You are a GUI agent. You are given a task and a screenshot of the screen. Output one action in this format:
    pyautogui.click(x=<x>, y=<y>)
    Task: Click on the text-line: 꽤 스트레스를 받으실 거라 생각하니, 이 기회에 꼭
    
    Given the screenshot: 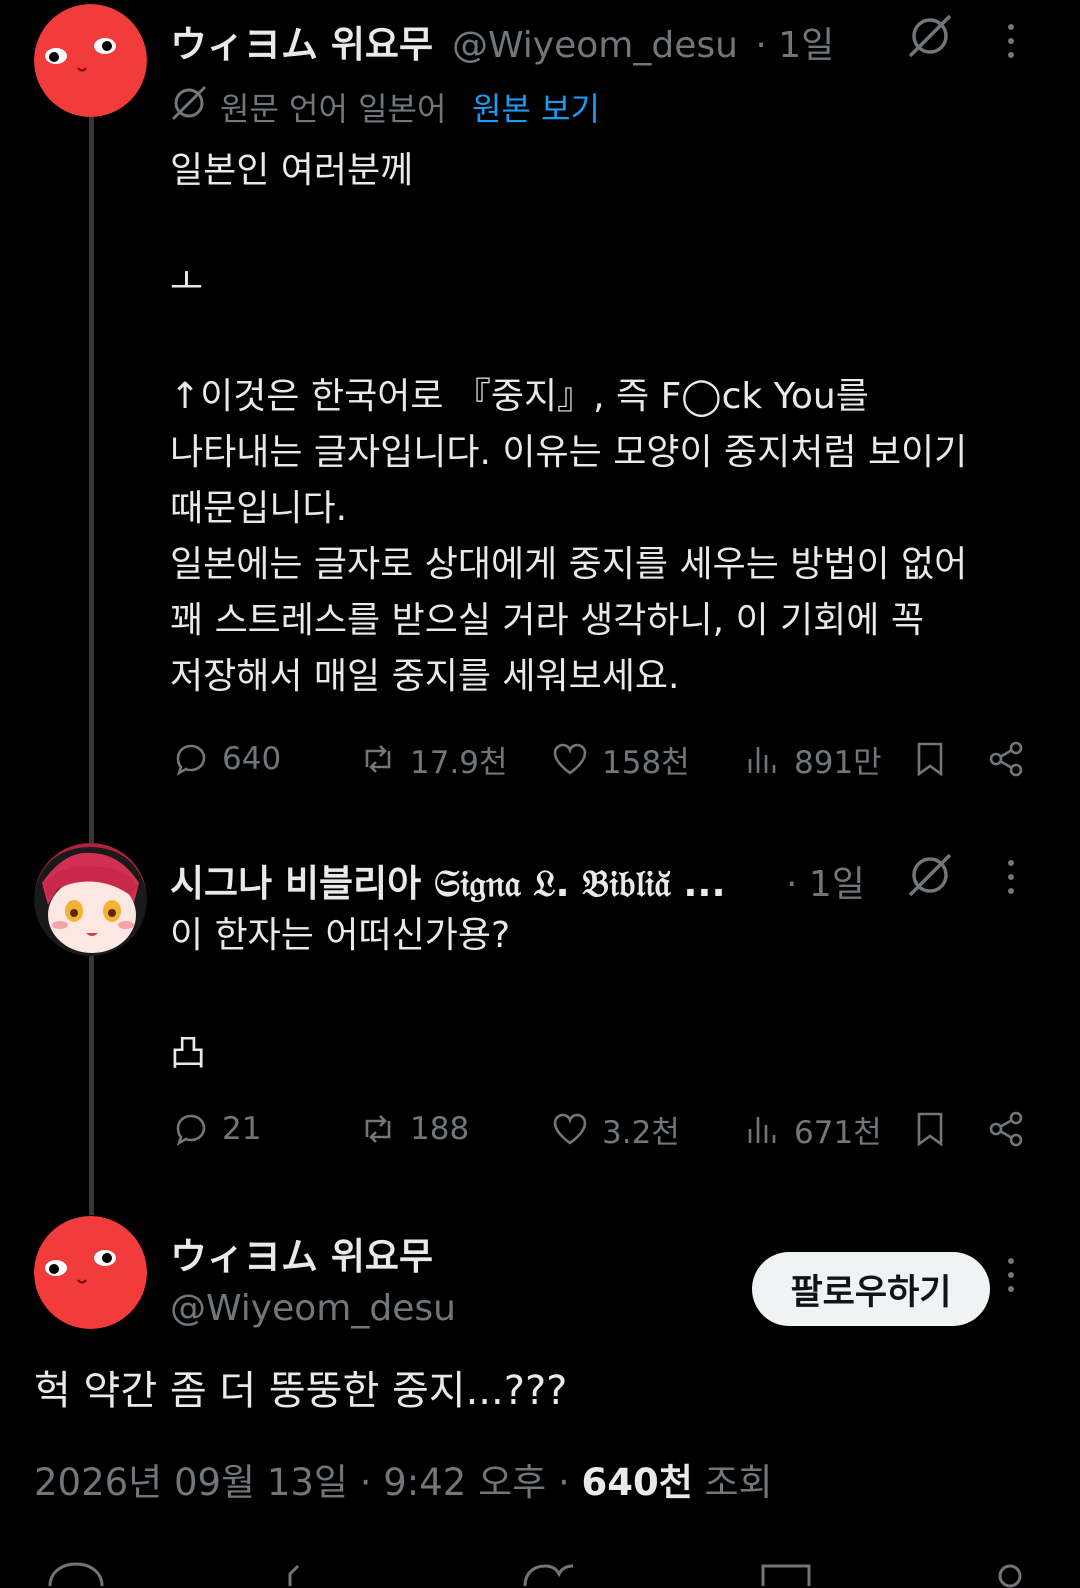 What is the action you would take?
    pyautogui.click(x=547, y=620)
    